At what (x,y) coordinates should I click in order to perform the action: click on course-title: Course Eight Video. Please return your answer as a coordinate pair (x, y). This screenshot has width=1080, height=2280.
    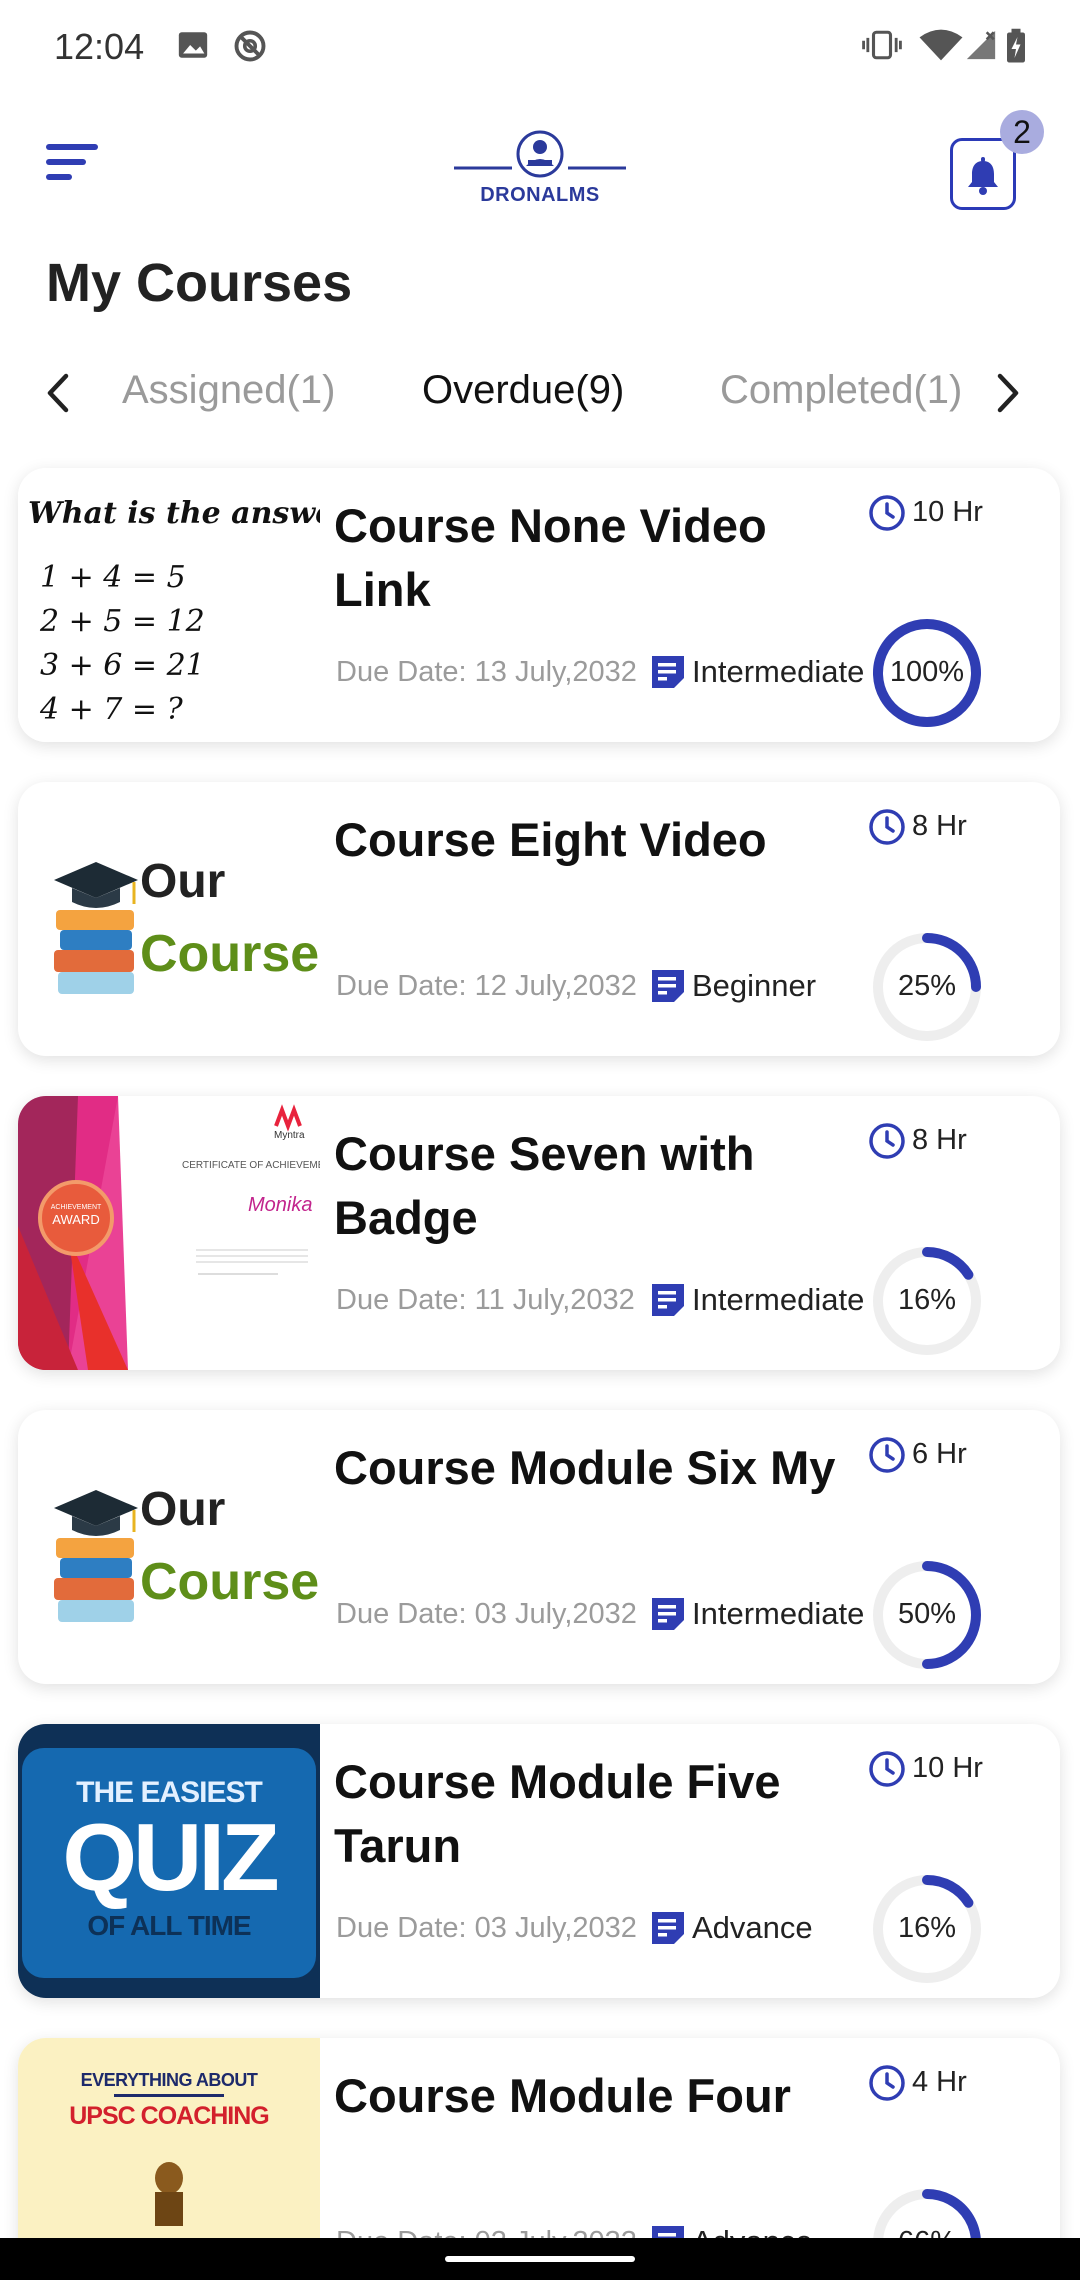
    Looking at the image, I should click on (550, 839).